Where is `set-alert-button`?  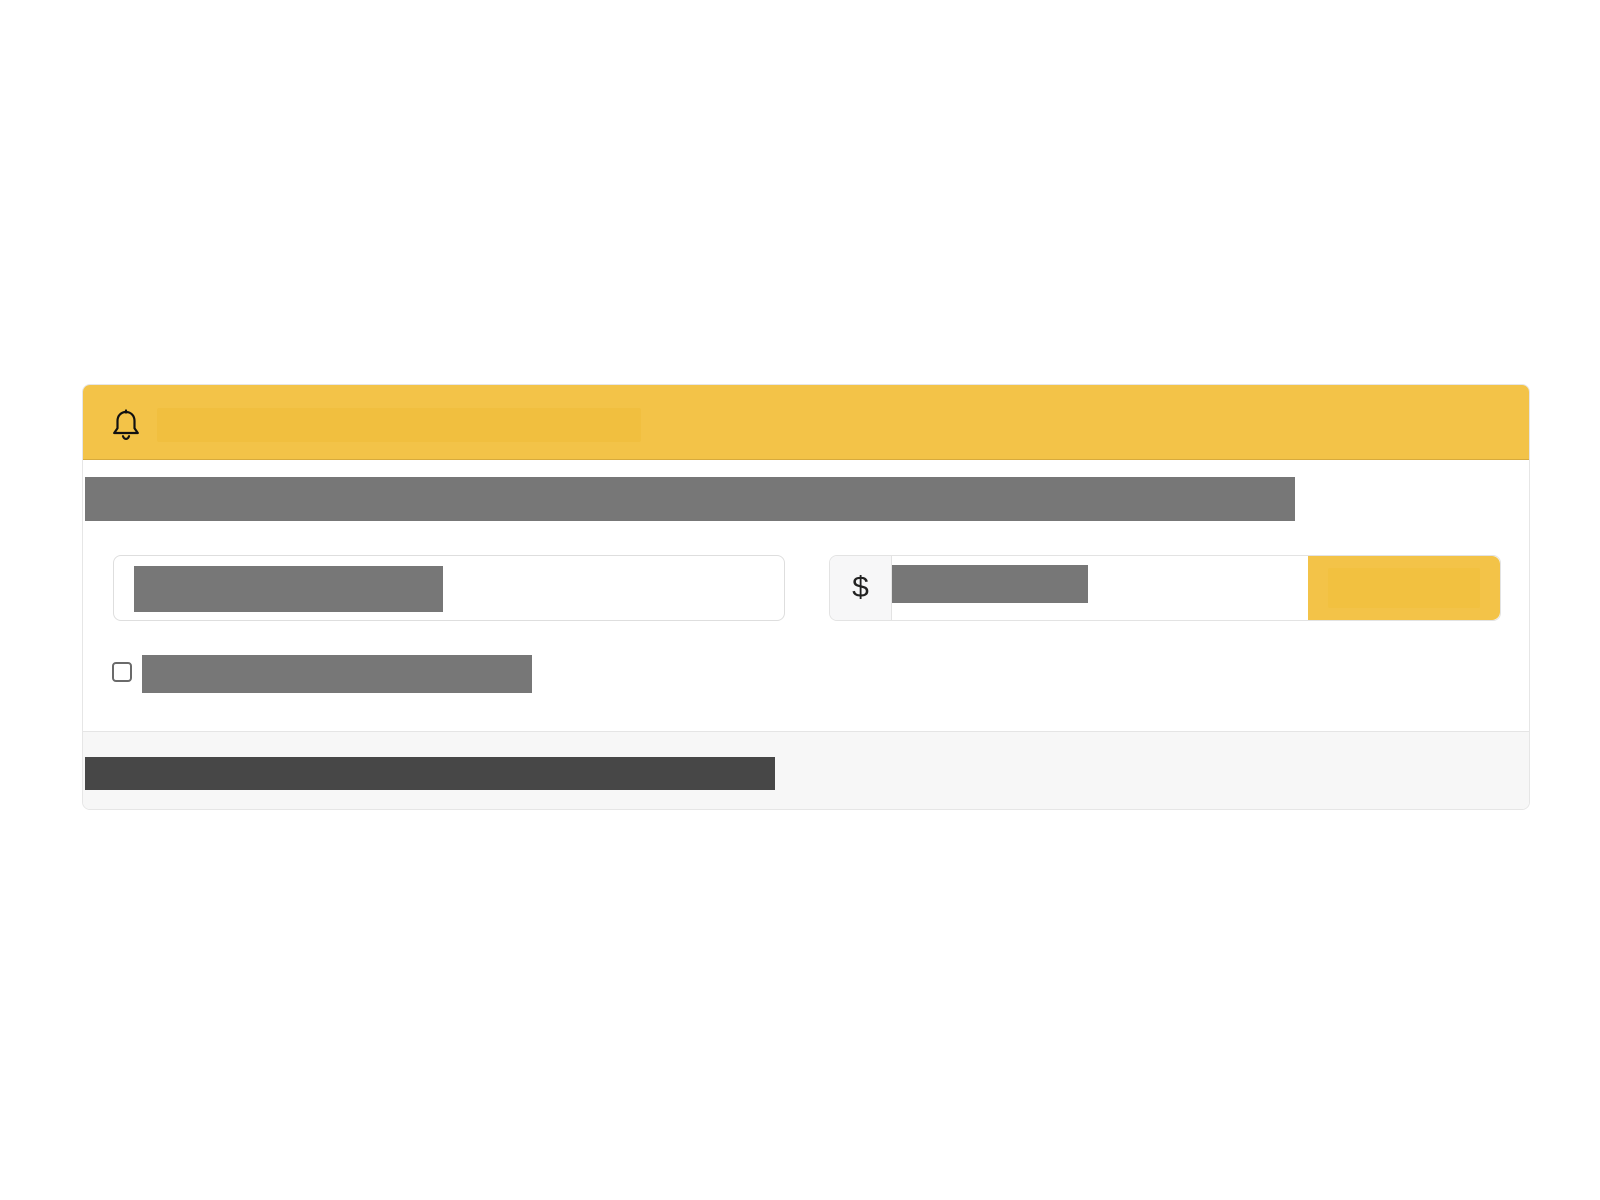 set-alert-button is located at coordinates (1404, 588).